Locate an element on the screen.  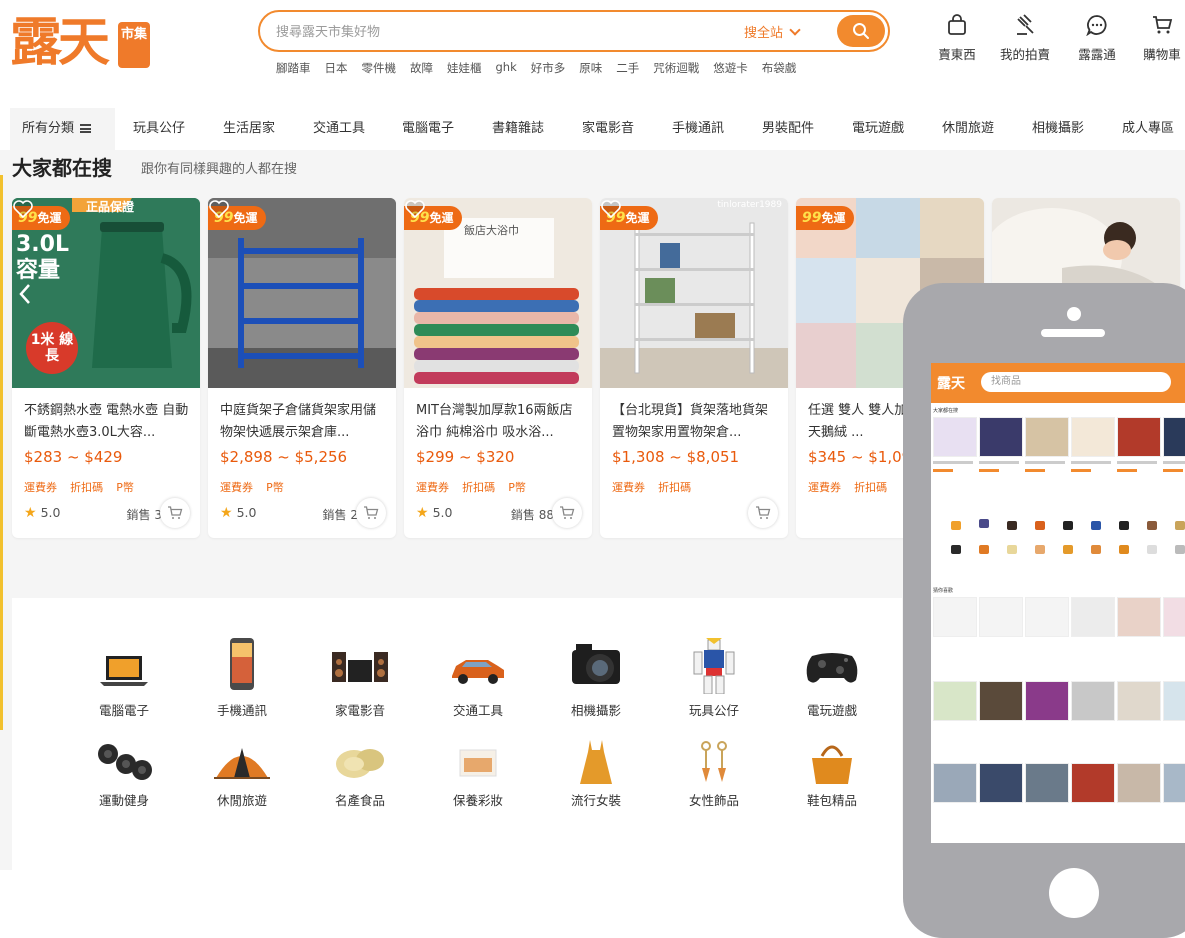
section-subtitle: 跟你有同樣興趣的人都在搜 is located at coordinates (219, 169).